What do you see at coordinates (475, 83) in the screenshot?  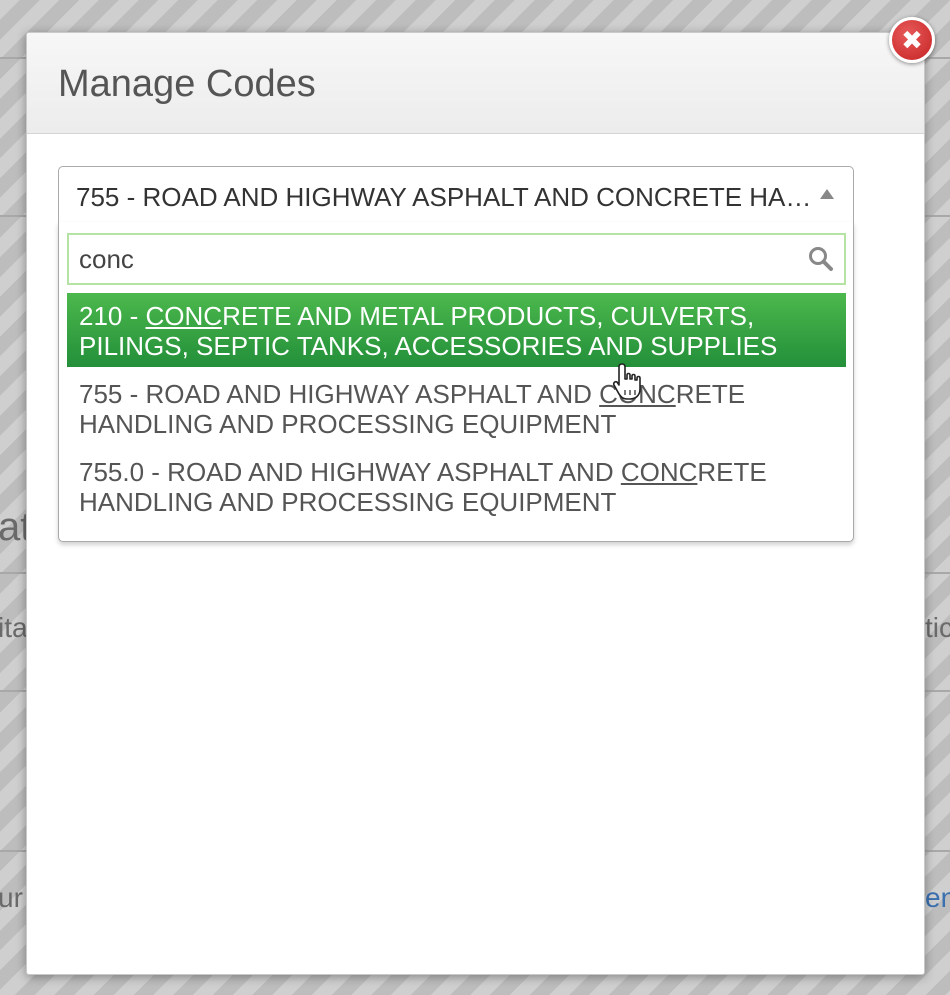 I see `modal-header: Manage Codes` at bounding box center [475, 83].